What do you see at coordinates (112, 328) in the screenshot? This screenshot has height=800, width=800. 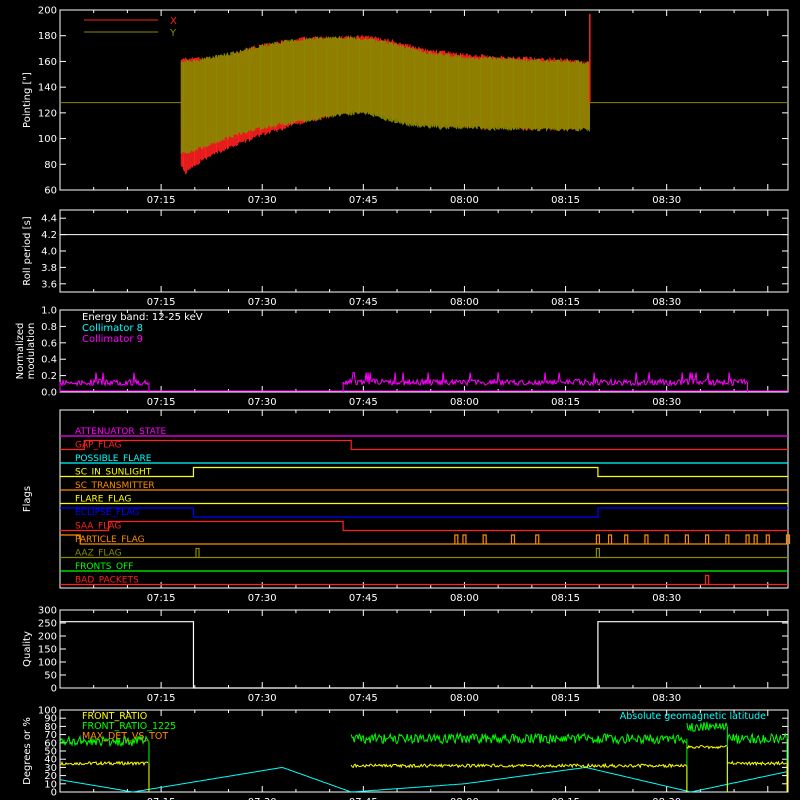 I see `legend-label: Collimator 8` at bounding box center [112, 328].